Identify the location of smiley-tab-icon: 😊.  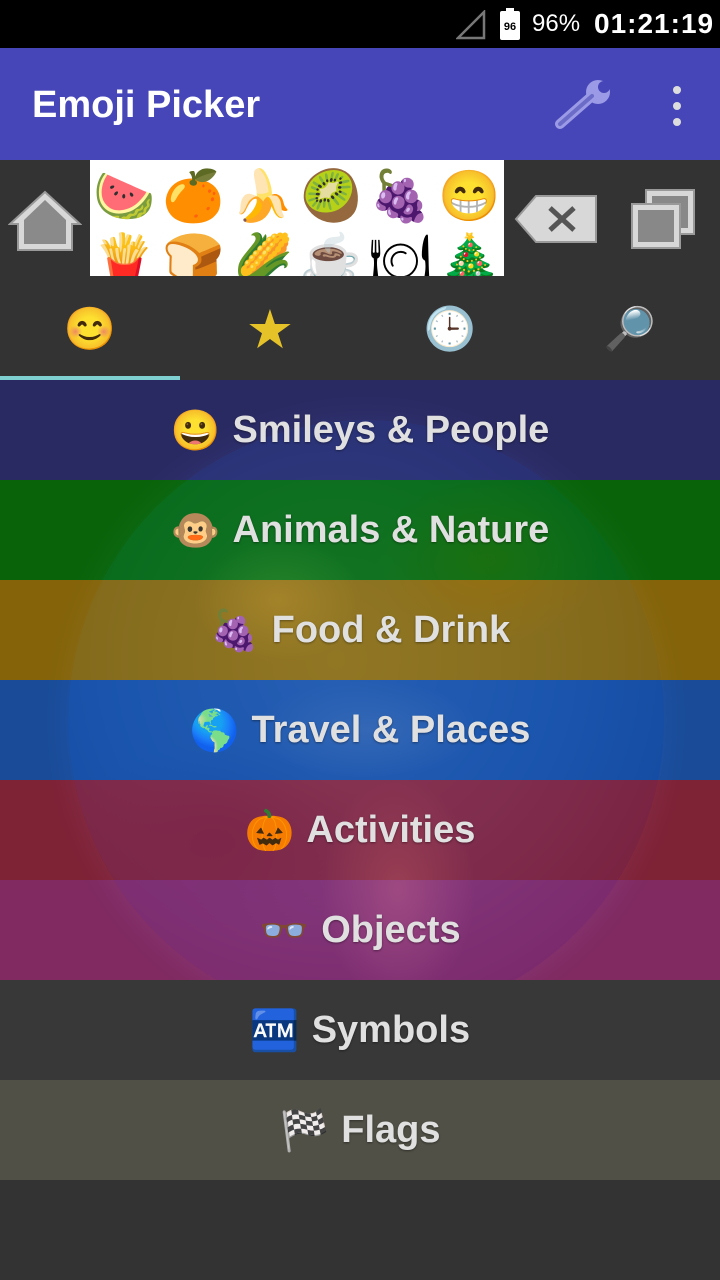
(90, 328).